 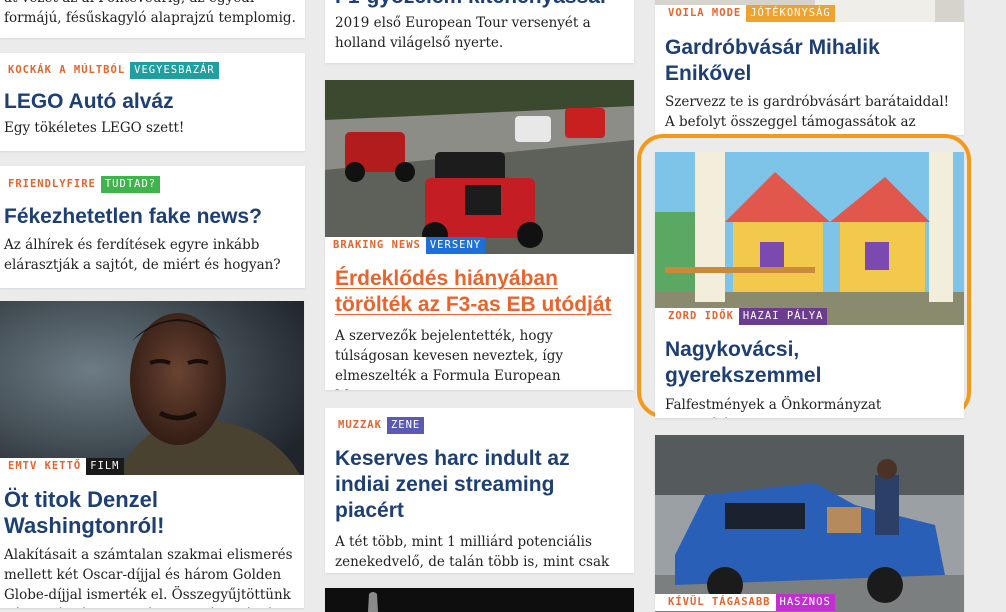 I want to click on article-tags: EMTV KETTŐ FILM, so click(x=62, y=466).